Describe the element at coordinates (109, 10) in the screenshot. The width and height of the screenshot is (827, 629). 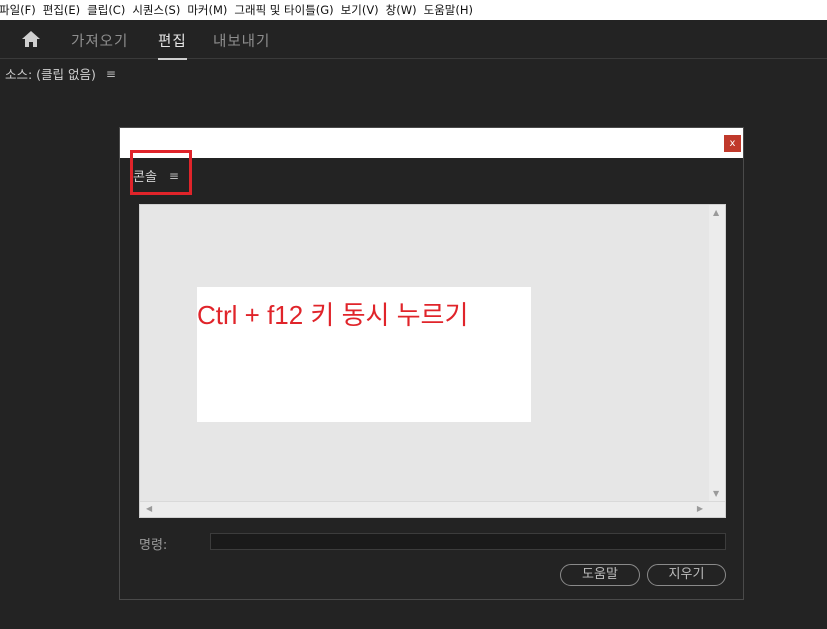
I see `menu-clip: 클립(C)` at that location.